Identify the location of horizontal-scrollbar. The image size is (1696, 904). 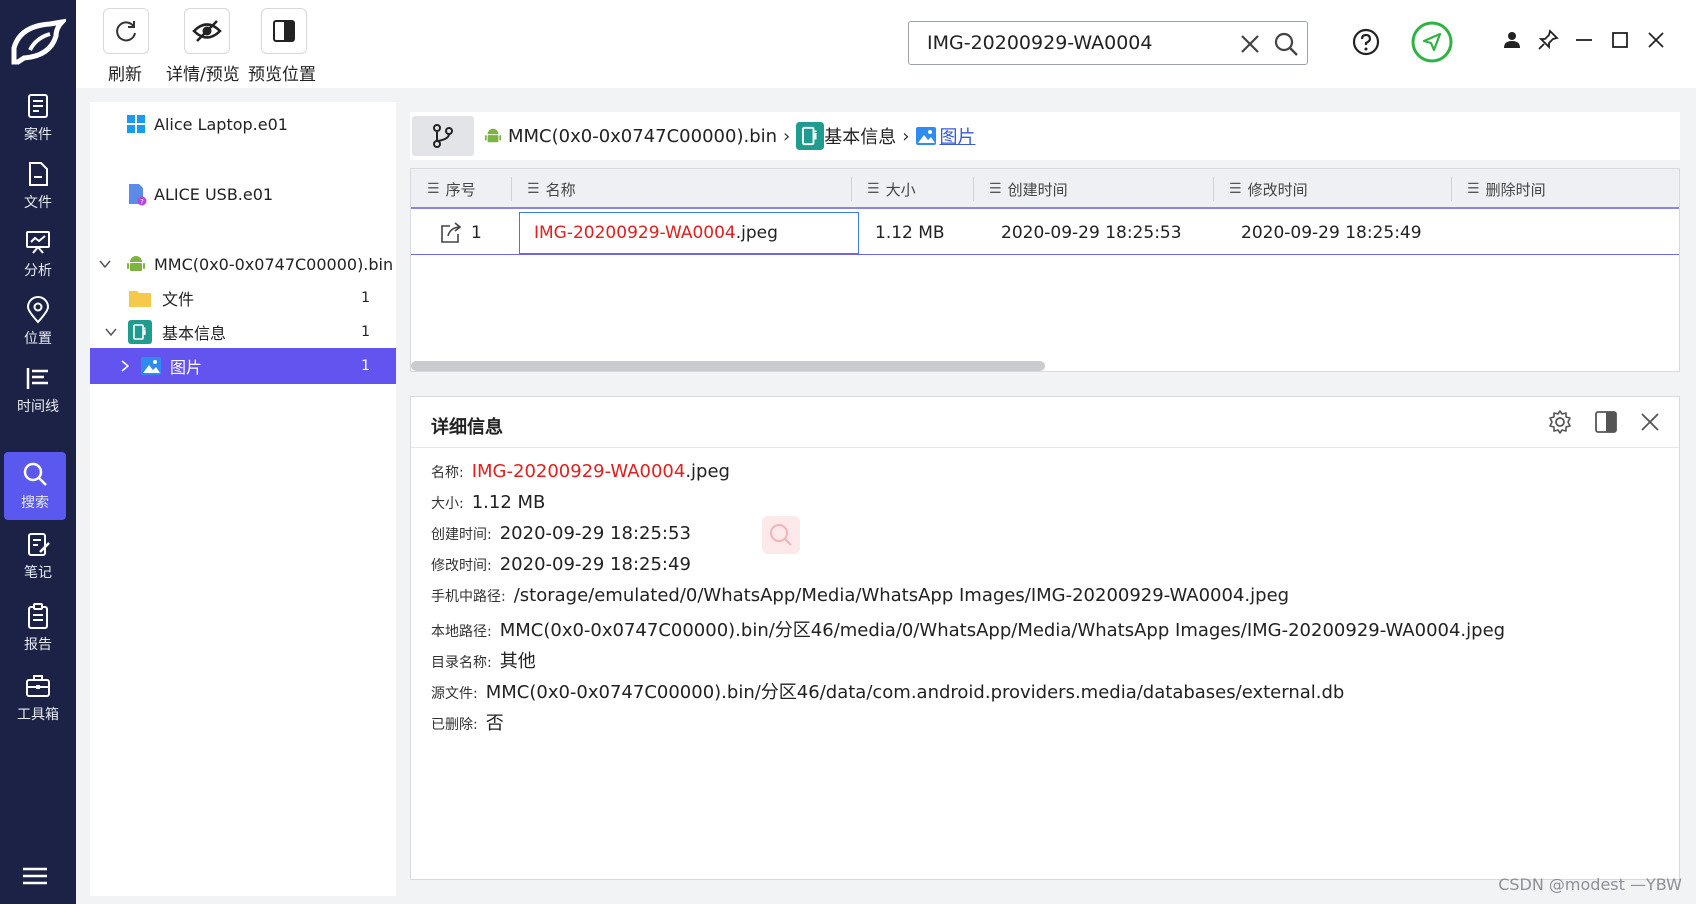
(728, 366).